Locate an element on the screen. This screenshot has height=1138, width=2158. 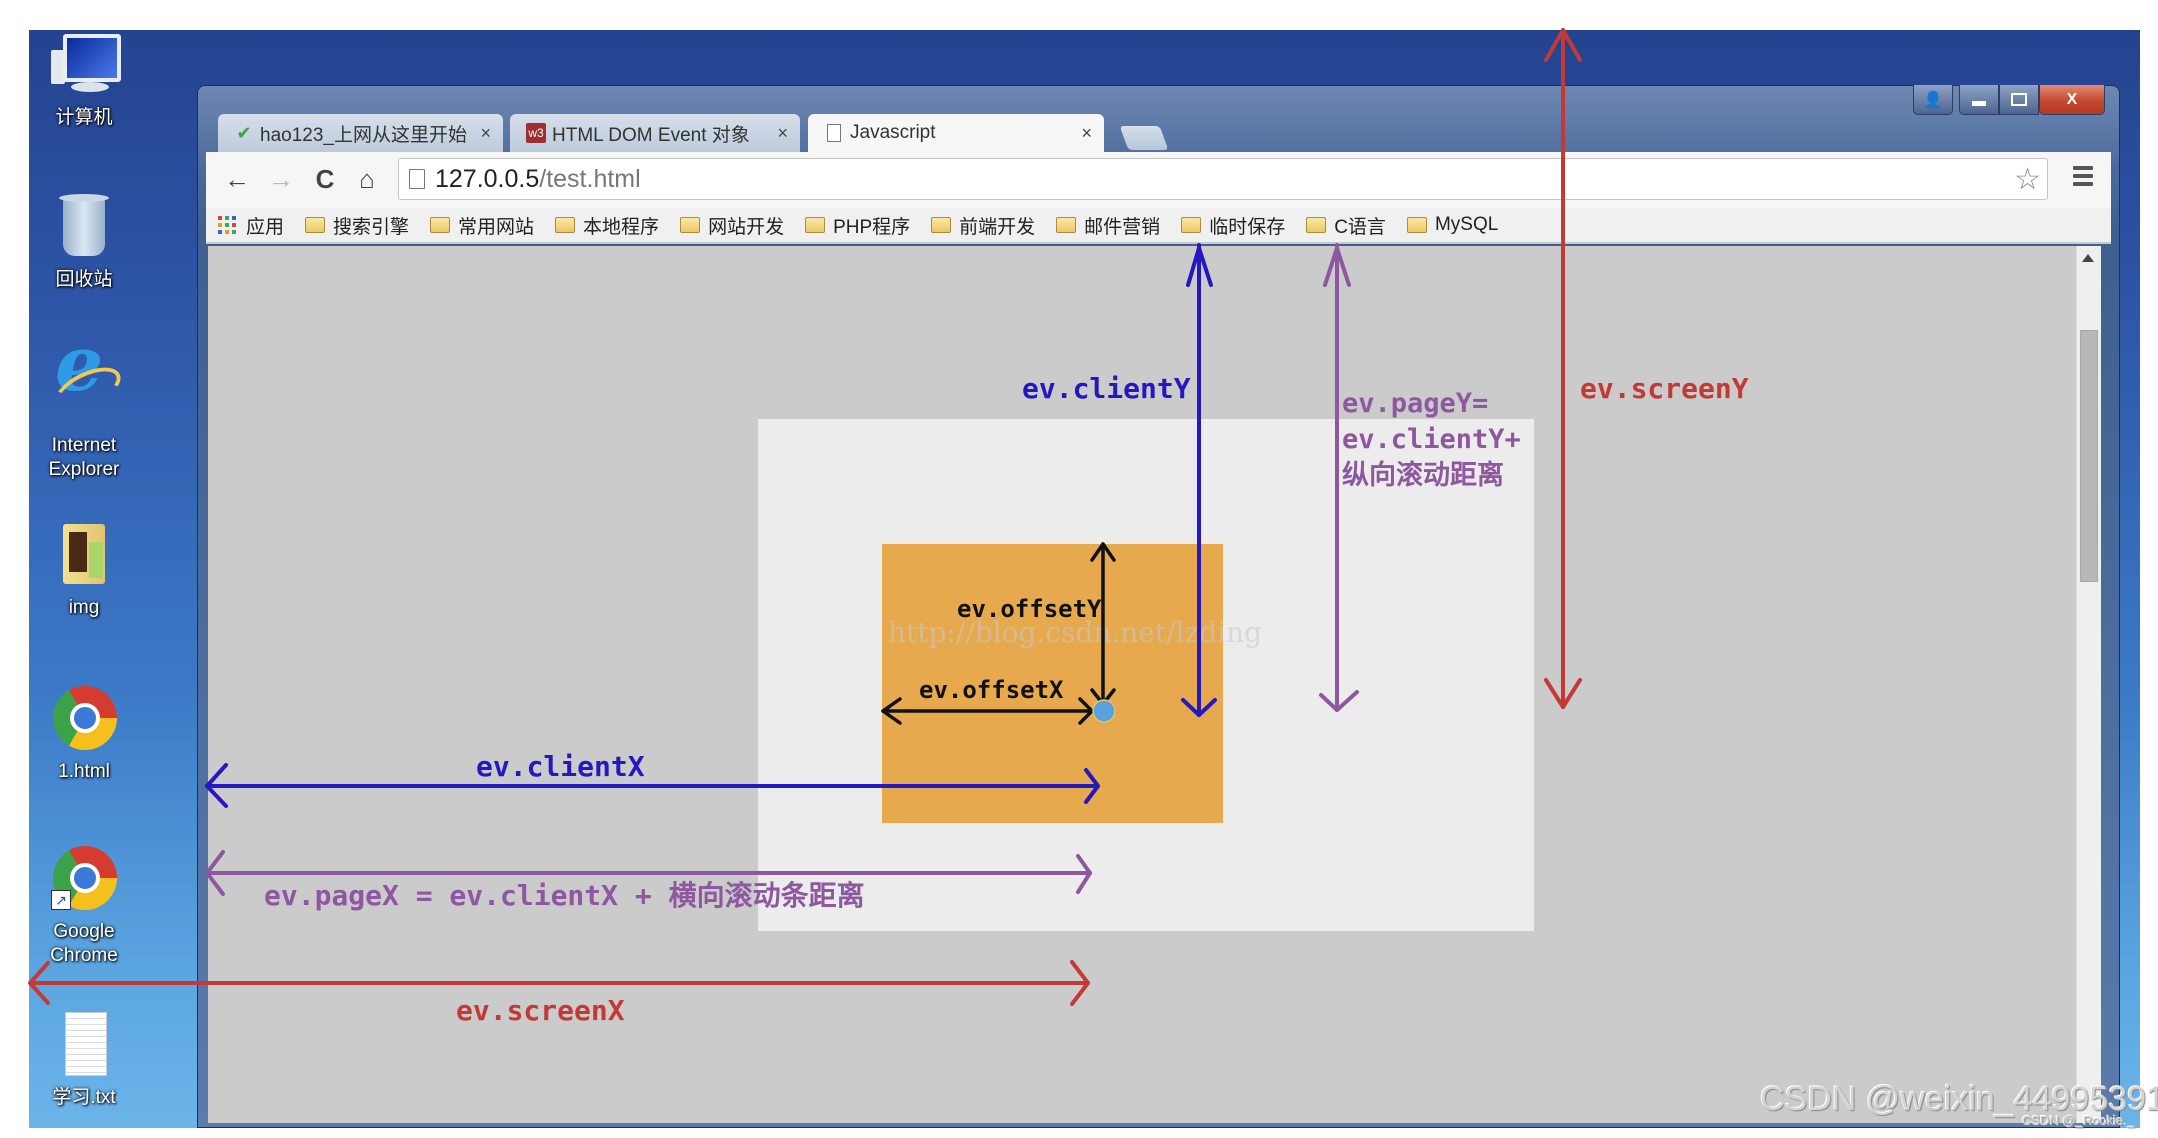
label-screenX: ev.screenX is located at coordinates (540, 1010).